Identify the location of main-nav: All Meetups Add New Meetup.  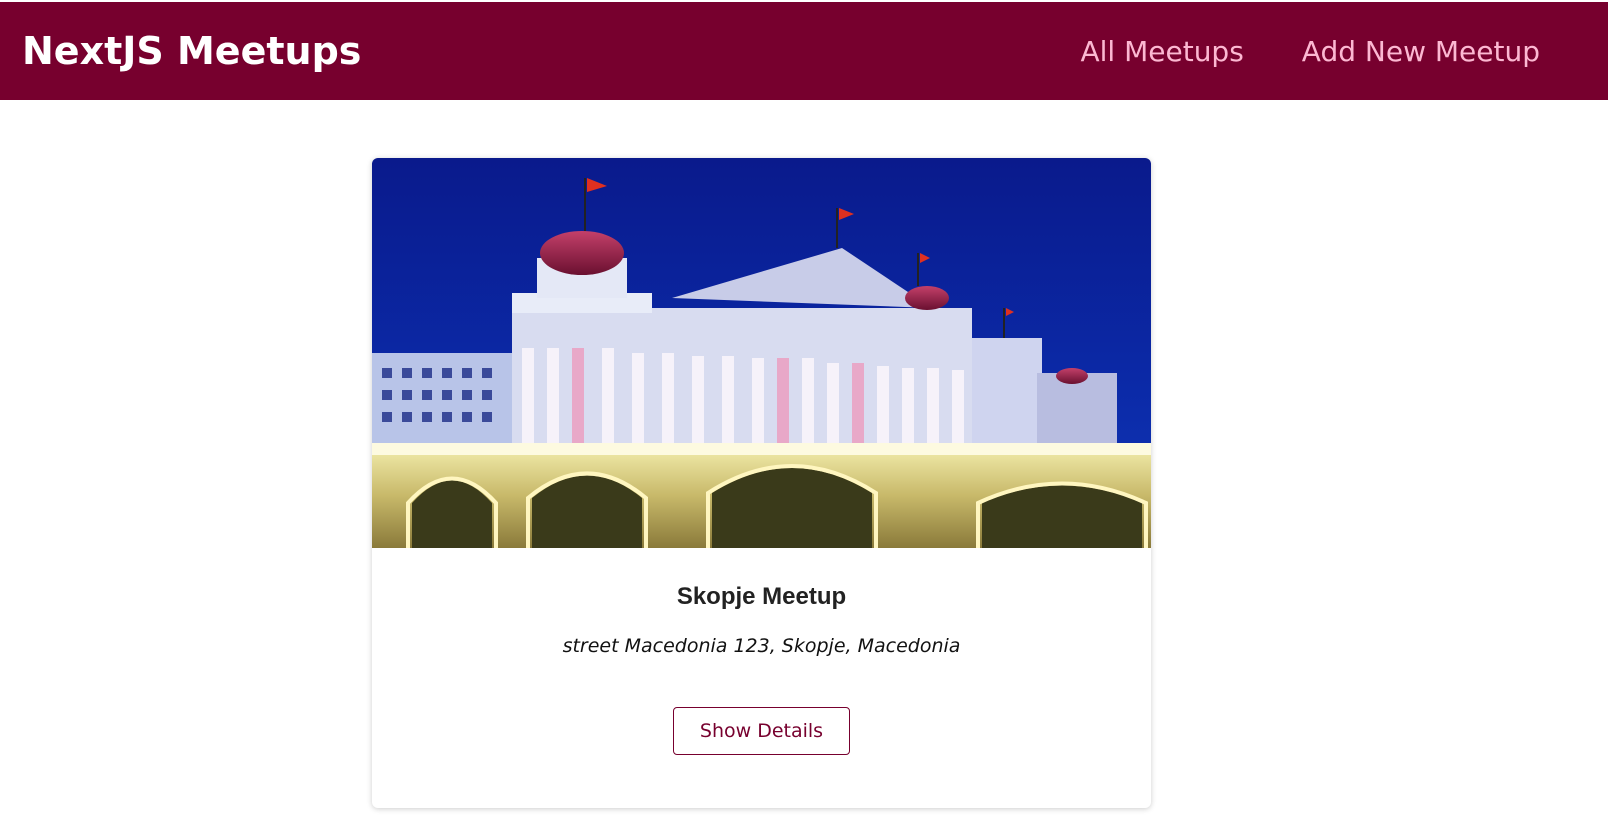
(1310, 51).